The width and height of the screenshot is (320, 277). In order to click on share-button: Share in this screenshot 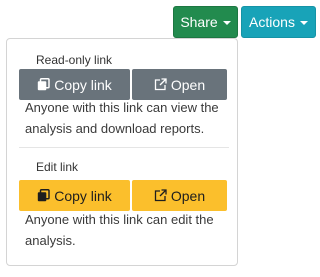, I will do `click(205, 22)`.